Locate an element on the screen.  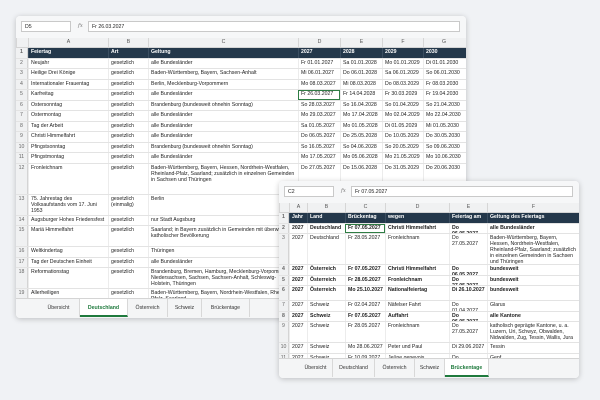
cell-f: So 20.05.2029 is located at coordinates (402, 147).